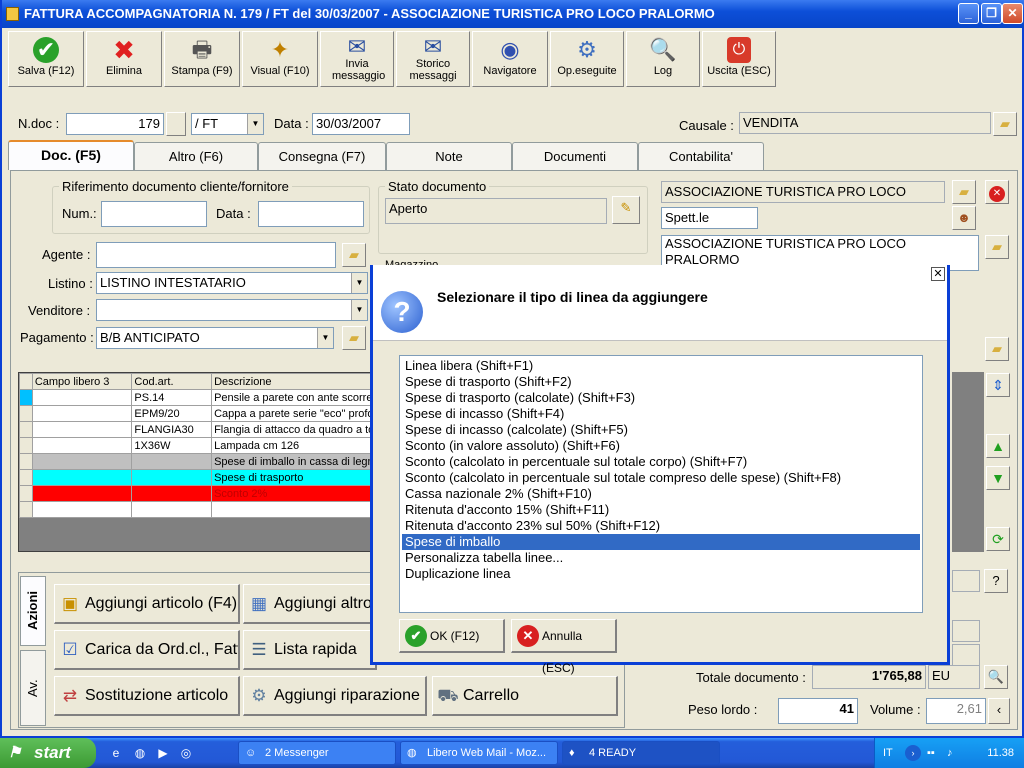 The width and height of the screenshot is (1024, 768). What do you see at coordinates (154, 214) in the screenshot?
I see `num-input` at bounding box center [154, 214].